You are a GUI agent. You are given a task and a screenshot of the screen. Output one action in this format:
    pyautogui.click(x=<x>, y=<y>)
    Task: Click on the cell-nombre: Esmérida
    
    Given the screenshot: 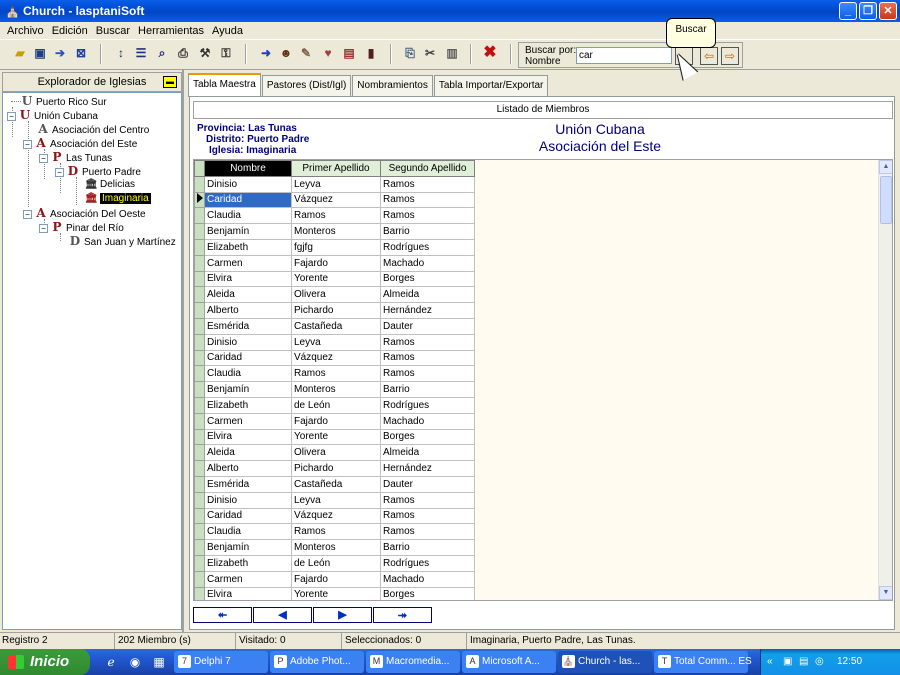 What is the action you would take?
    pyautogui.click(x=248, y=326)
    